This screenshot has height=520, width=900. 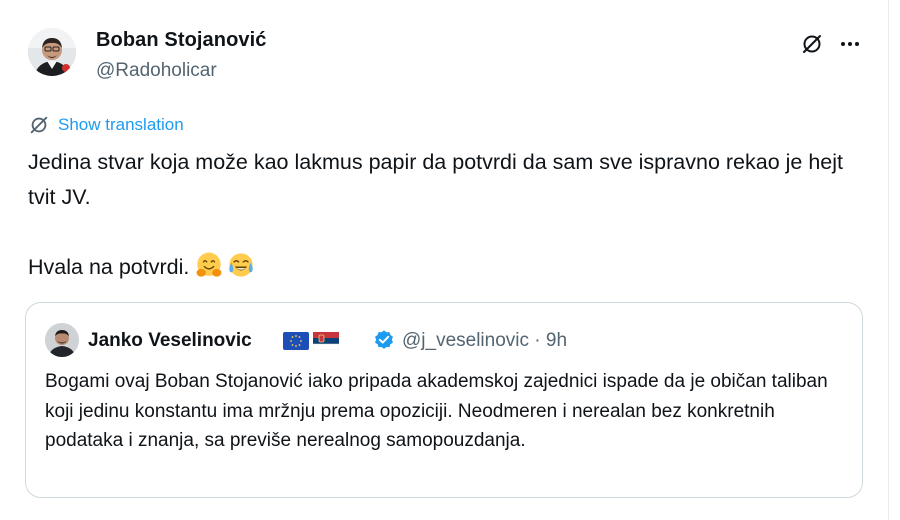 I want to click on author-name: Boban Stojanović, so click(x=181, y=40).